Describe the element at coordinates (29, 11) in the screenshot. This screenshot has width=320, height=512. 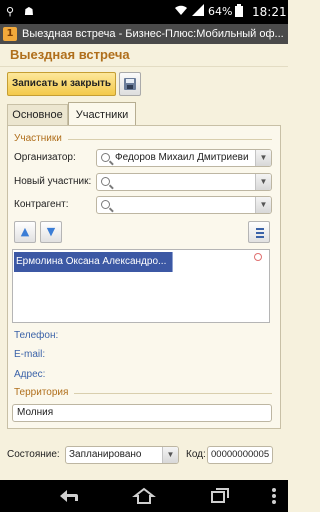
I see `android-icon: ☗` at that location.